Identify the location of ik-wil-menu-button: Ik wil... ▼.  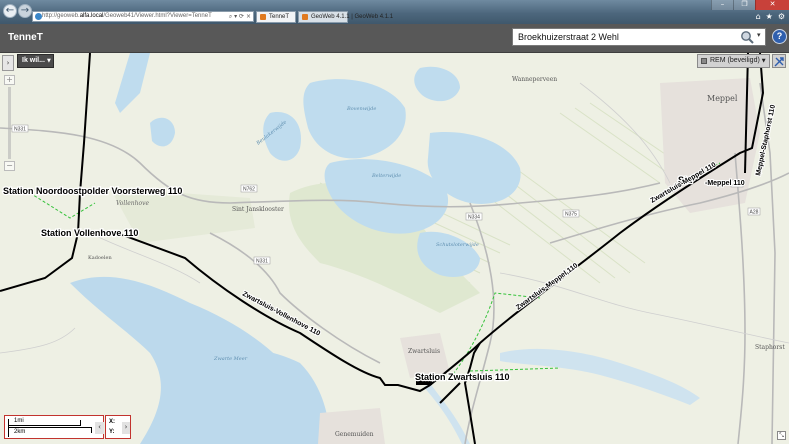
(35, 61).